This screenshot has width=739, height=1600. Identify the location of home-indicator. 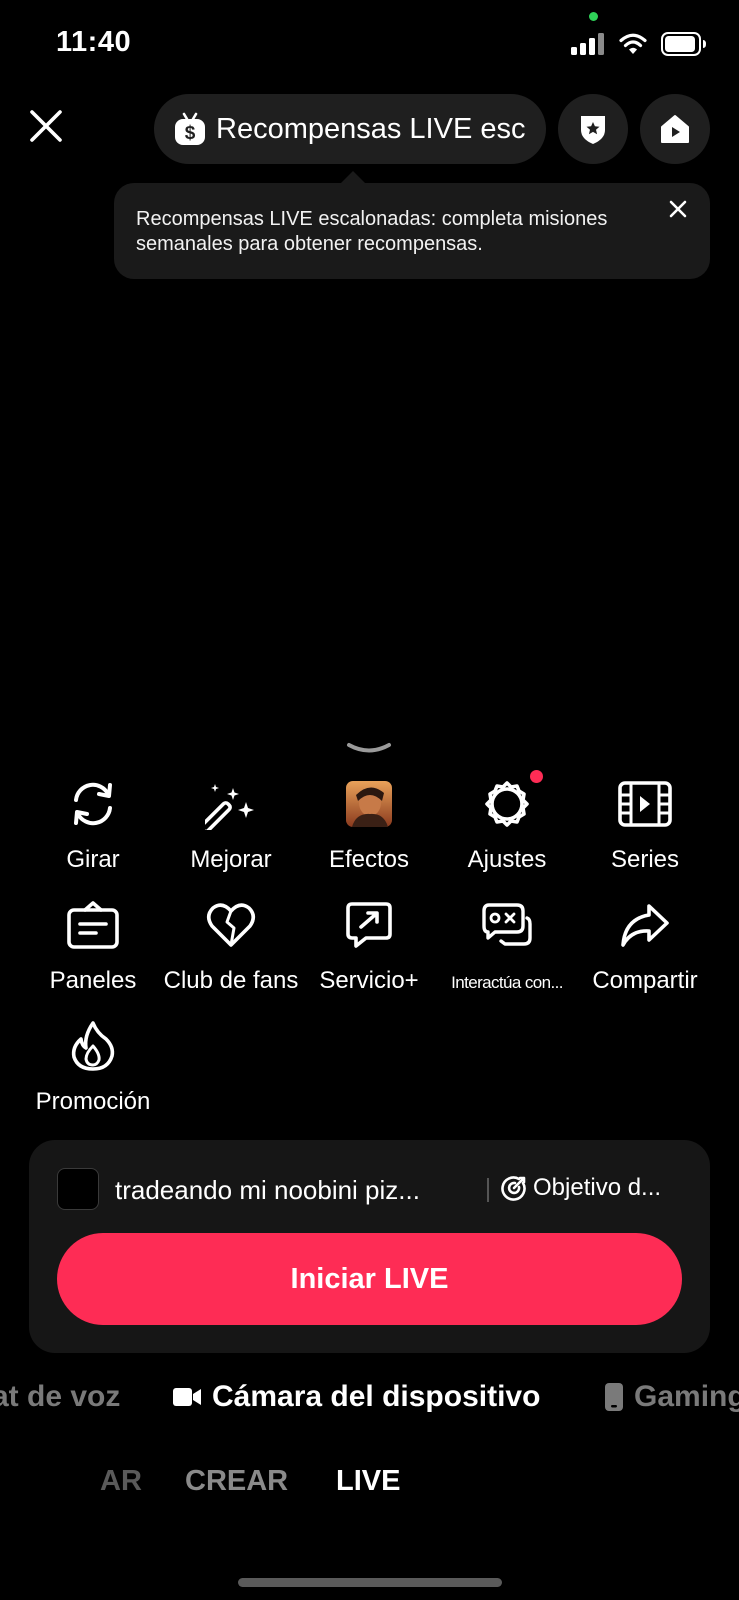
(370, 1582).